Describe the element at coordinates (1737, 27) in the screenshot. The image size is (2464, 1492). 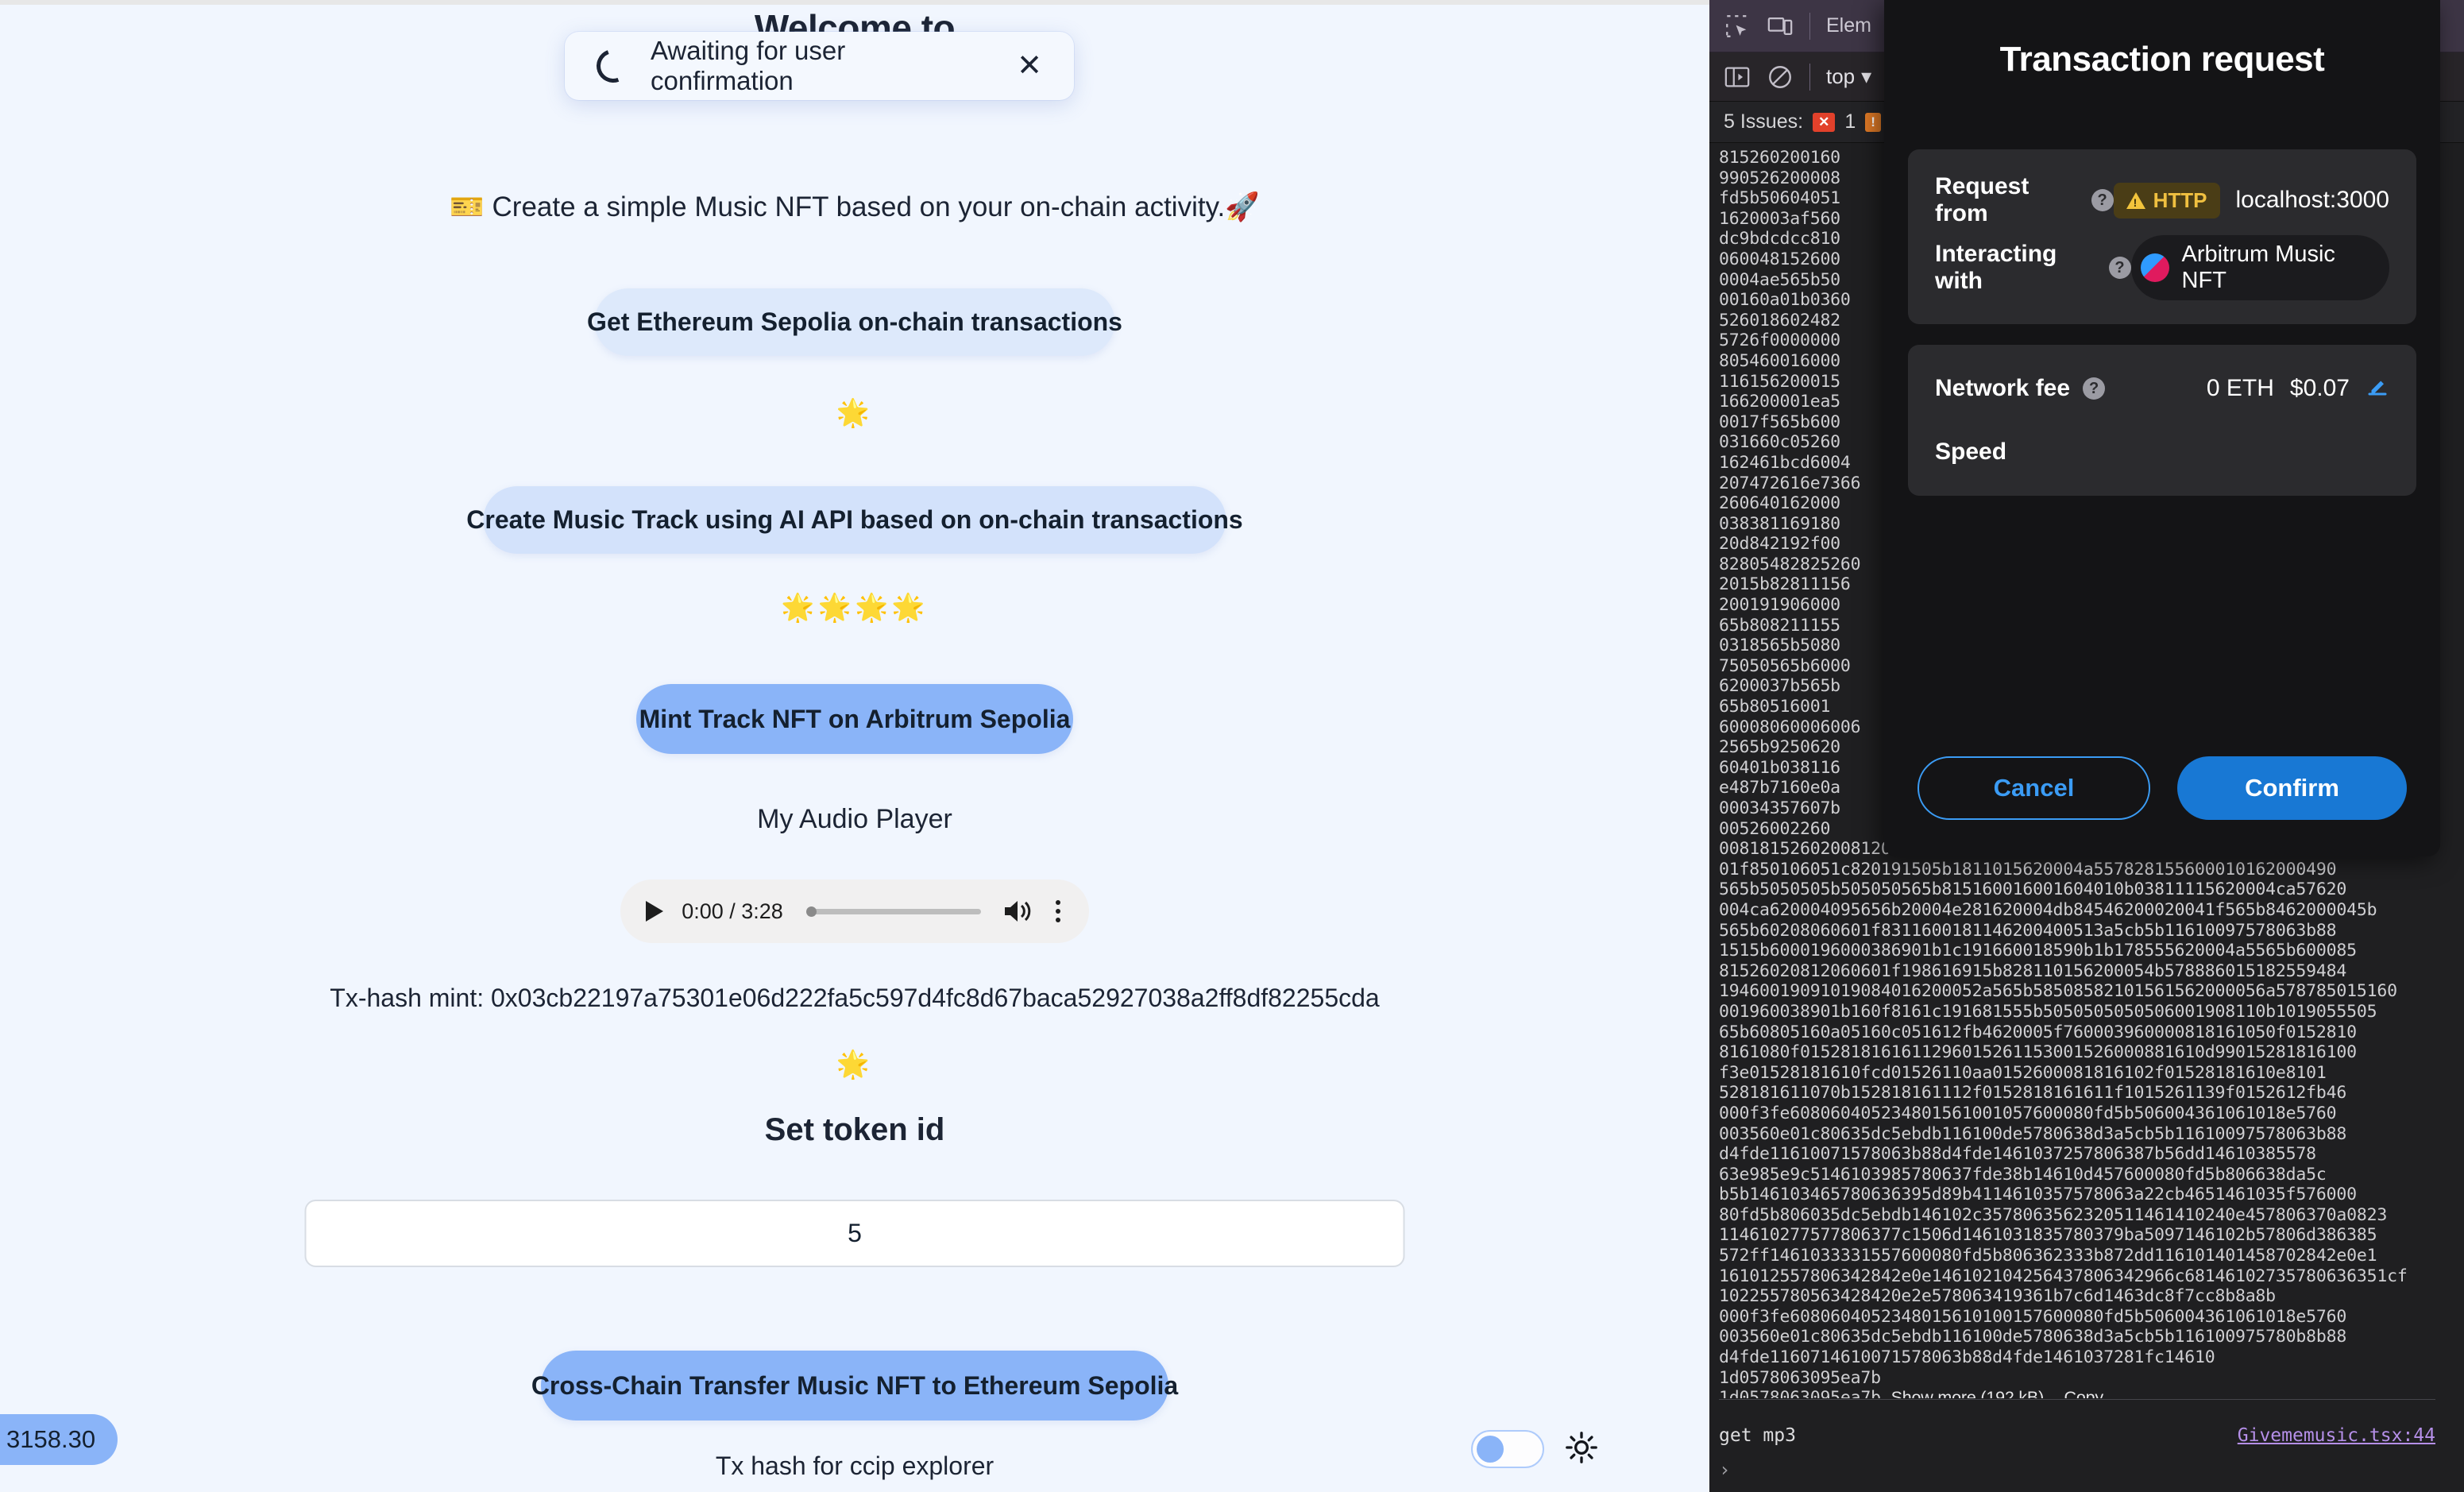
I see `inspect-element-icon` at that location.